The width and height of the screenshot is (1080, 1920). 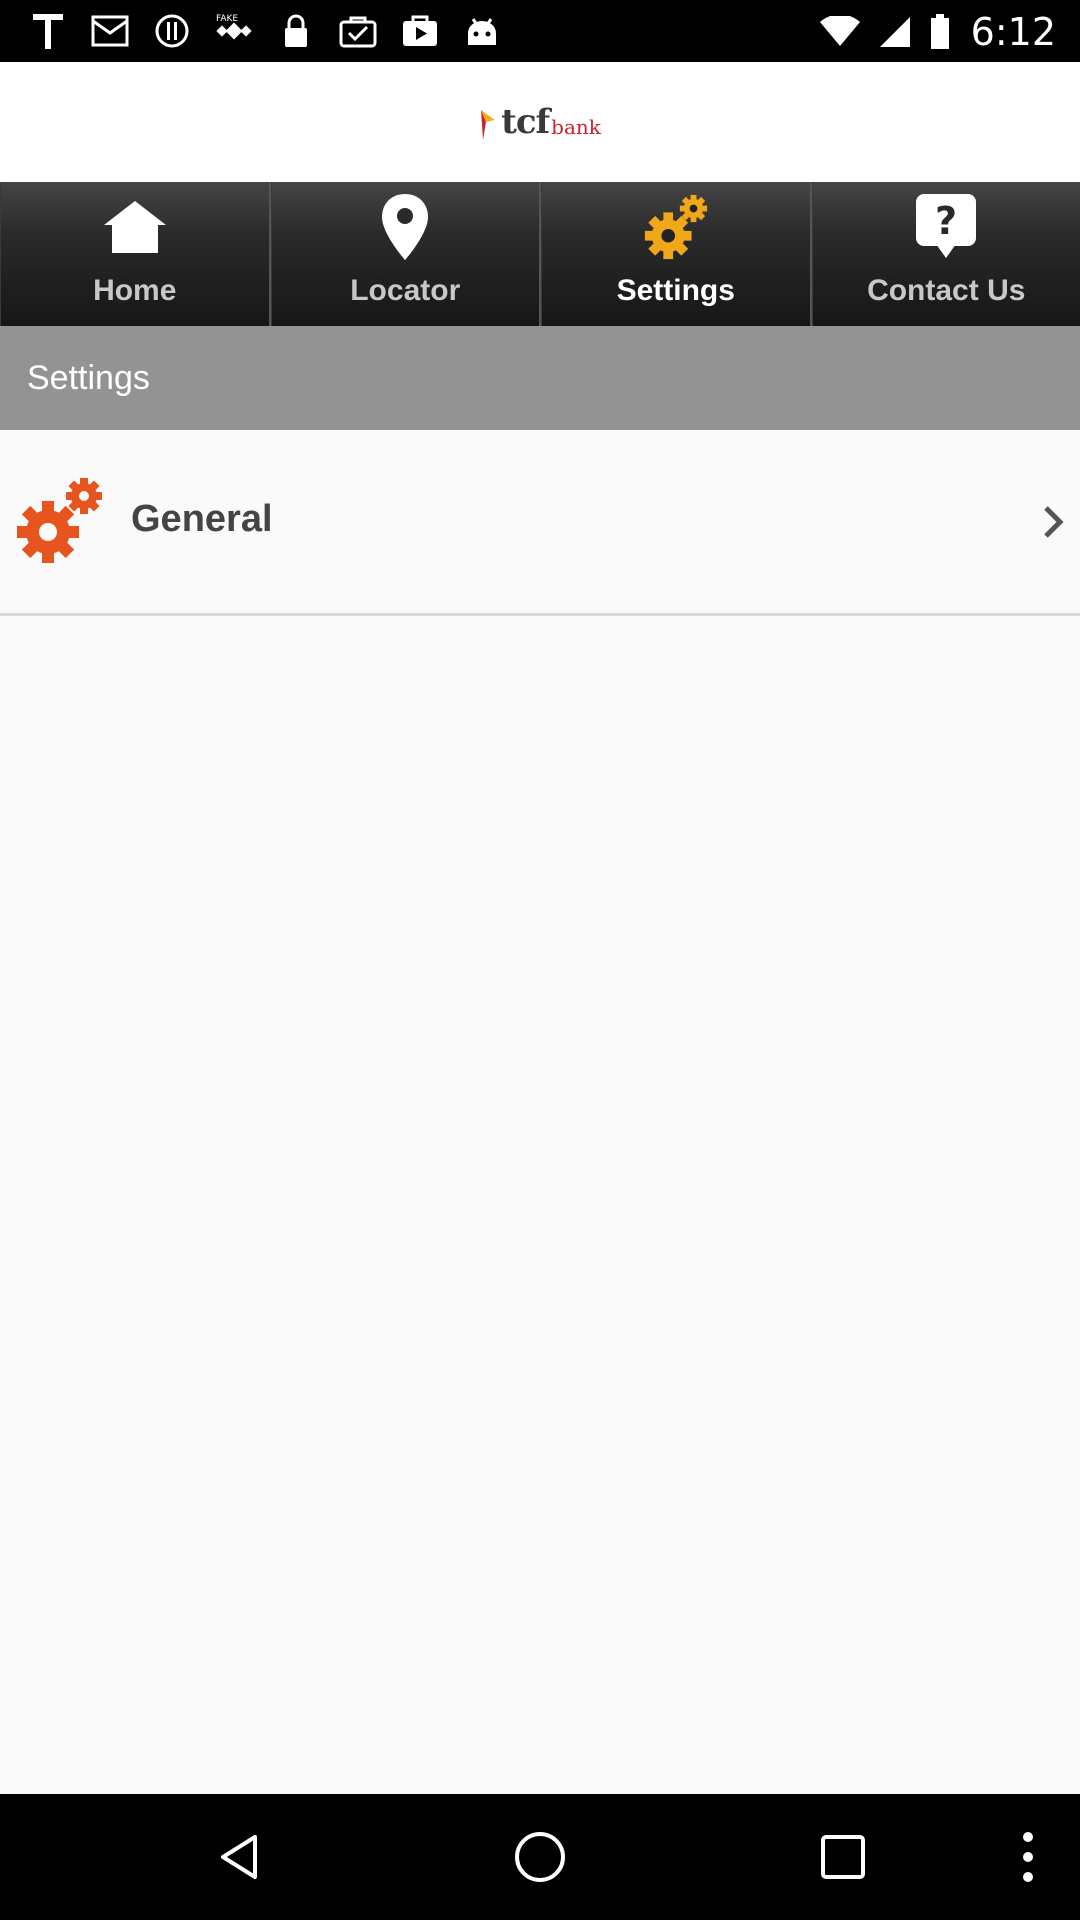 What do you see at coordinates (296, 31) in the screenshot?
I see `lock-icon` at bounding box center [296, 31].